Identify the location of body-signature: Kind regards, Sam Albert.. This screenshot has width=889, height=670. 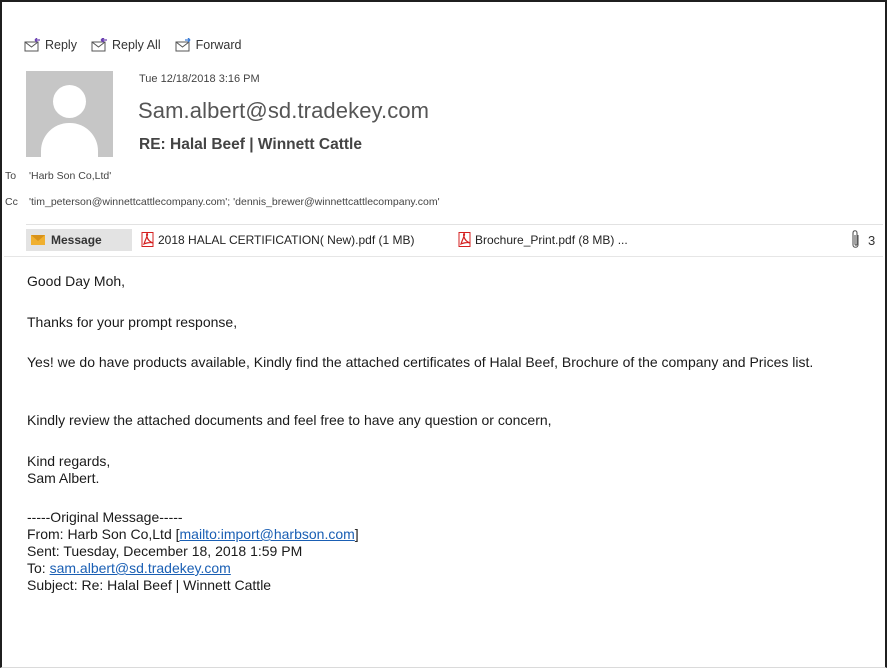
(68, 470).